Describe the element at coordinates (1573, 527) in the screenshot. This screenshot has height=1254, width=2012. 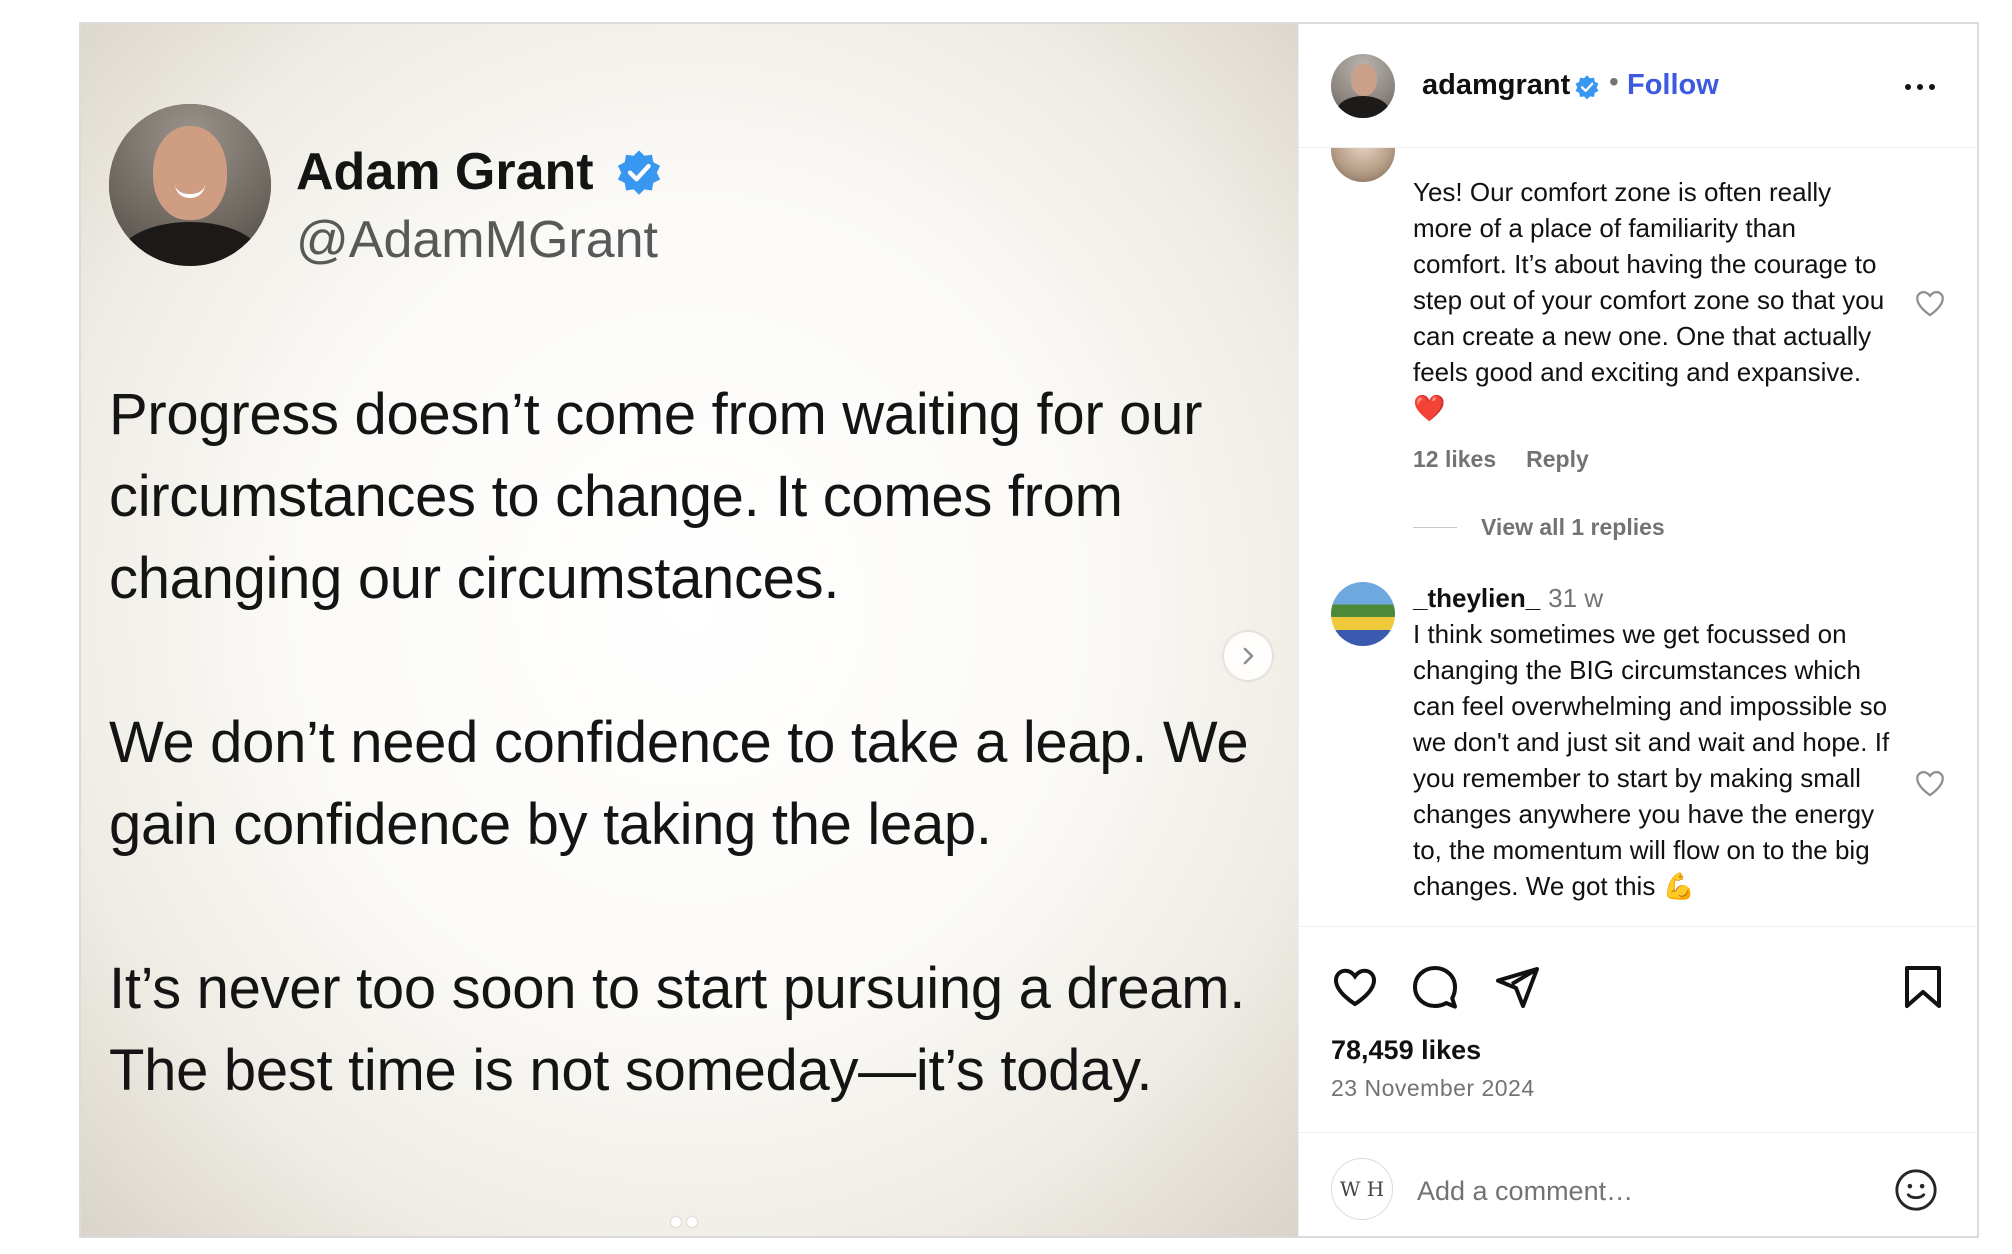
I see `view-replies-label: View all 1 replies` at that location.